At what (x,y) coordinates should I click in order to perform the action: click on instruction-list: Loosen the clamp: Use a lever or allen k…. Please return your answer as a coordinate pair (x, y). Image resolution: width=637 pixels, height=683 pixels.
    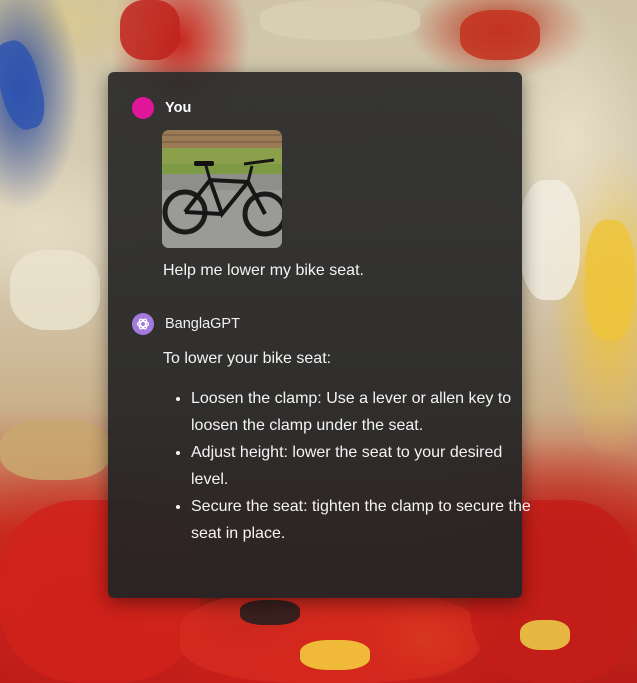
    Looking at the image, I should click on (347, 466).